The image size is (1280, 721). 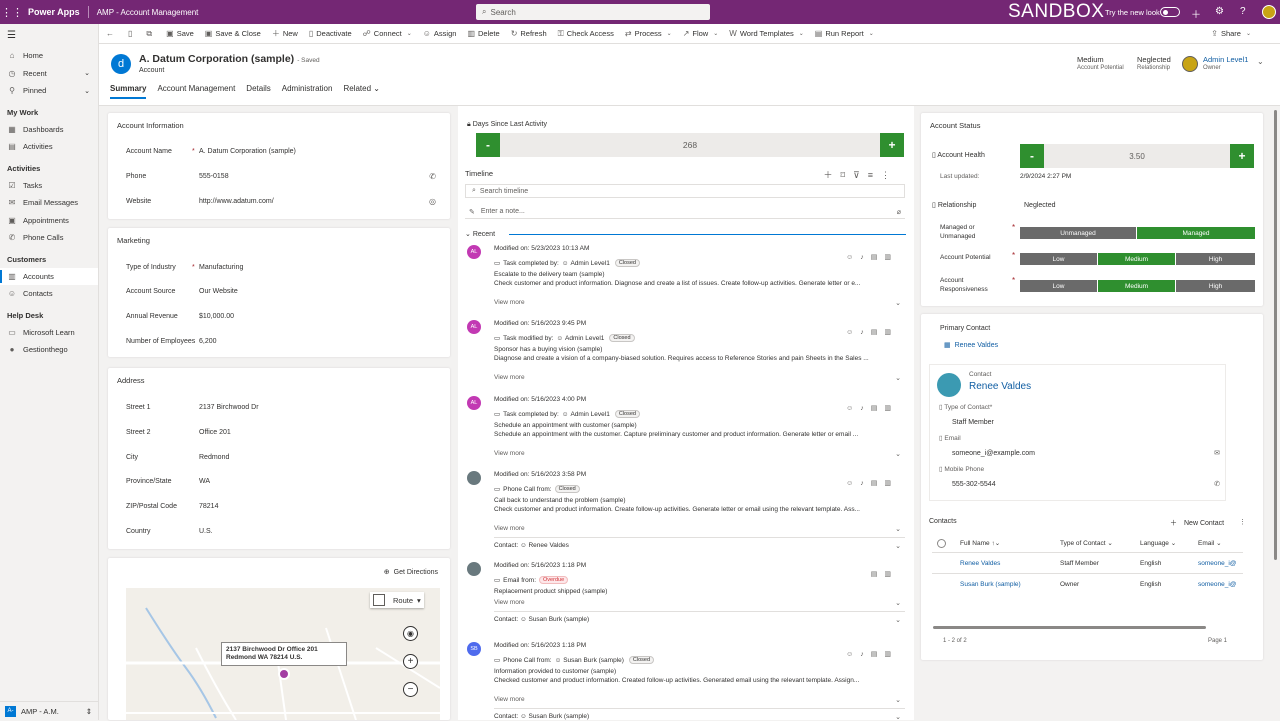 What do you see at coordinates (410, 633) in the screenshot?
I see `locate-icon: ◉` at bounding box center [410, 633].